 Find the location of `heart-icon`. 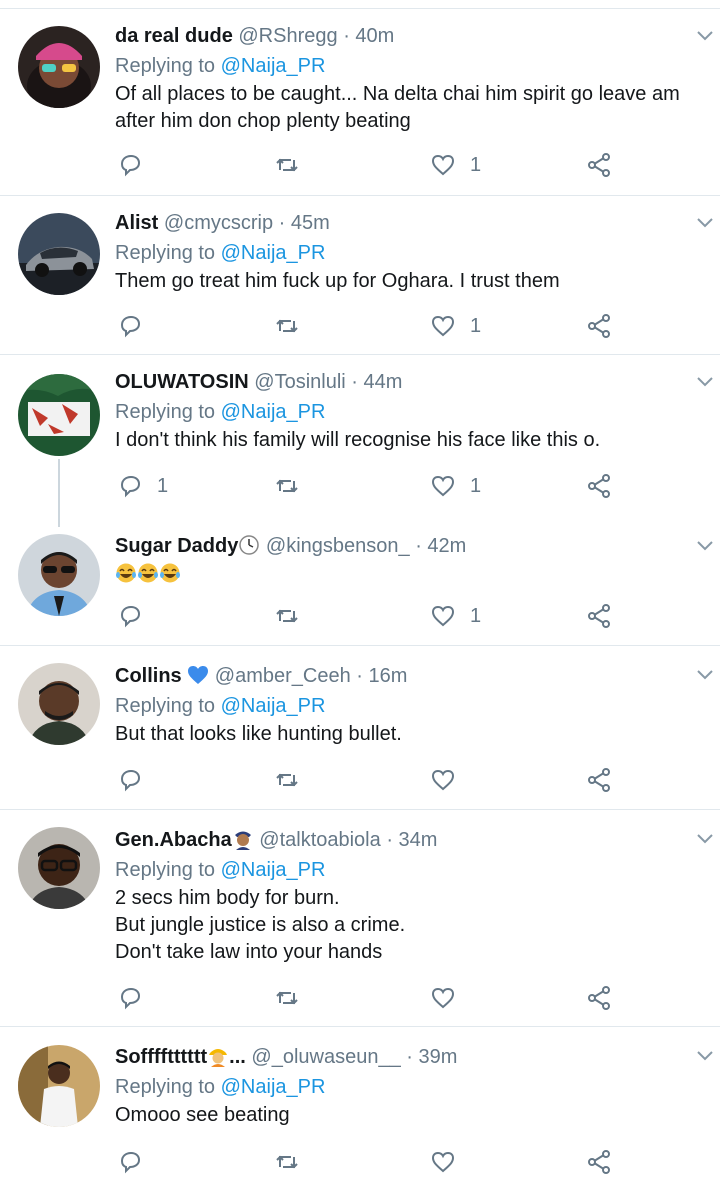

heart-icon is located at coordinates (443, 780).